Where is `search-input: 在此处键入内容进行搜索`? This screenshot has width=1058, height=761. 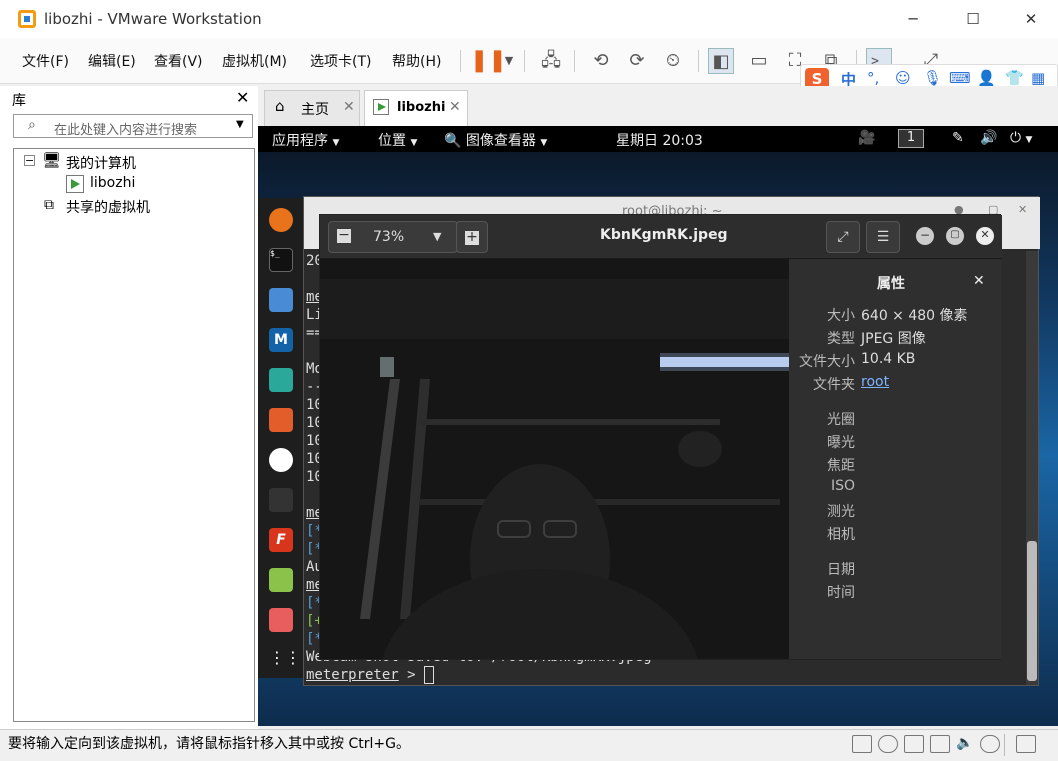 search-input: 在此处键入内容进行搜索 is located at coordinates (125, 128).